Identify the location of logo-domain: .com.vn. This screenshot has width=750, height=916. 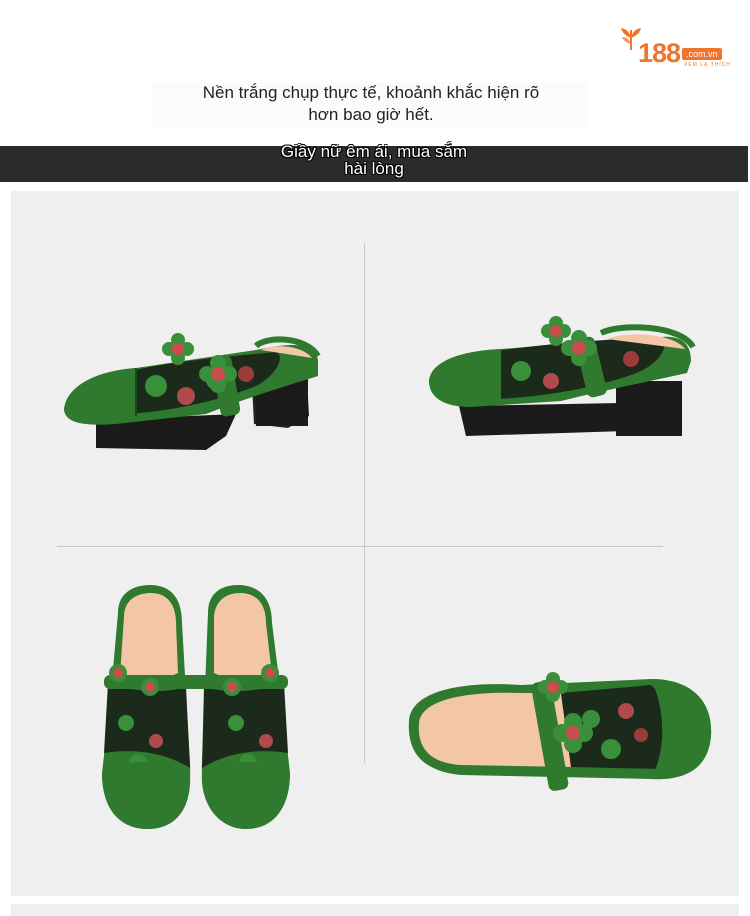
(702, 54).